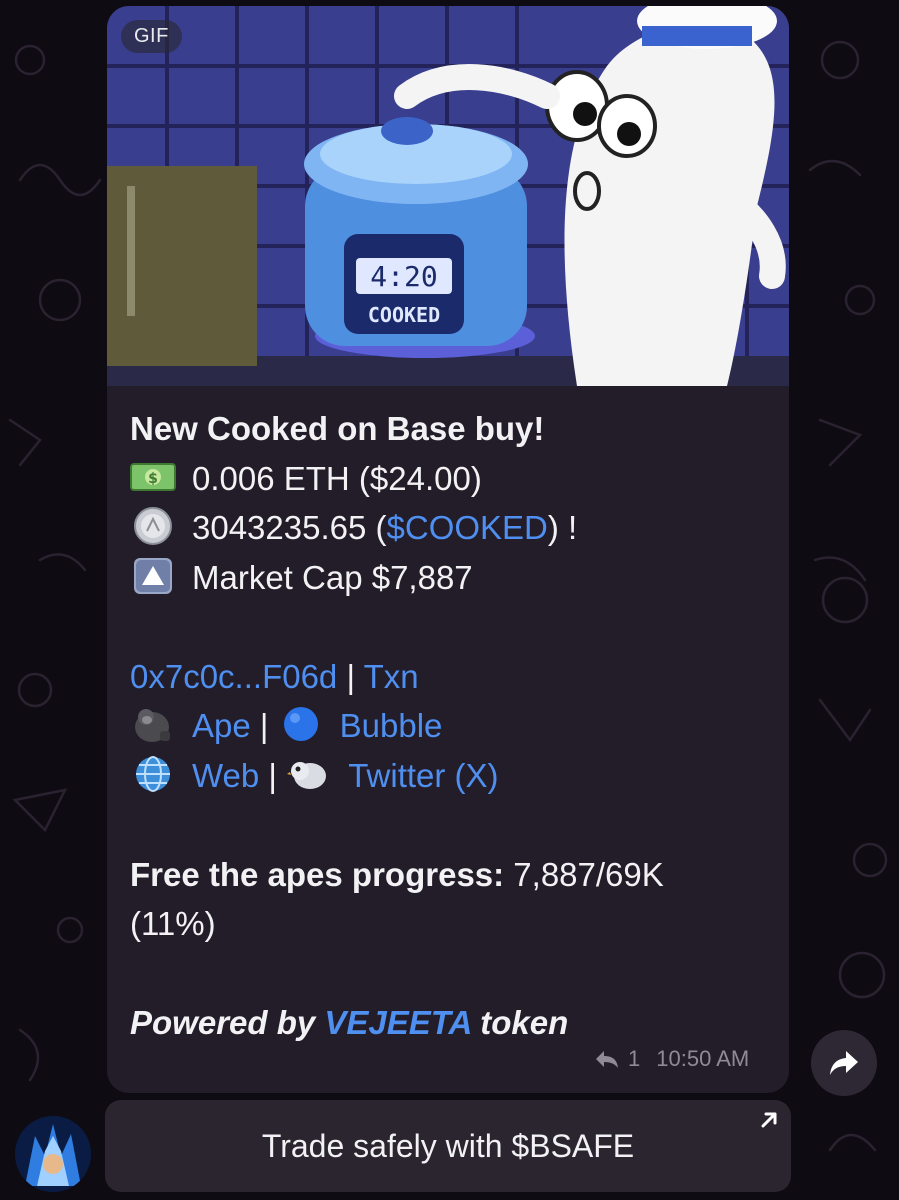 This screenshot has width=899, height=1200. Describe the element at coordinates (450, 677) in the screenshot. I see `address-line: 0x7c0c...F06d | Txn` at that location.